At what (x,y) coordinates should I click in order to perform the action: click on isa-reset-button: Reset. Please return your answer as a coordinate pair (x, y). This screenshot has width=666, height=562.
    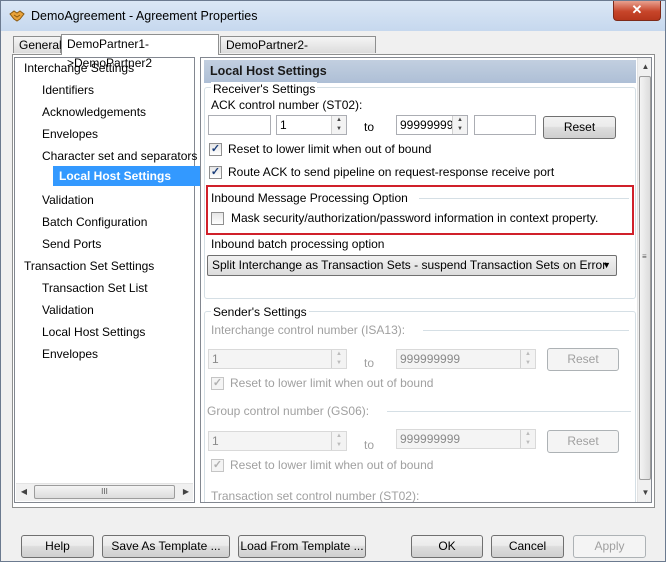
    Looking at the image, I should click on (583, 359).